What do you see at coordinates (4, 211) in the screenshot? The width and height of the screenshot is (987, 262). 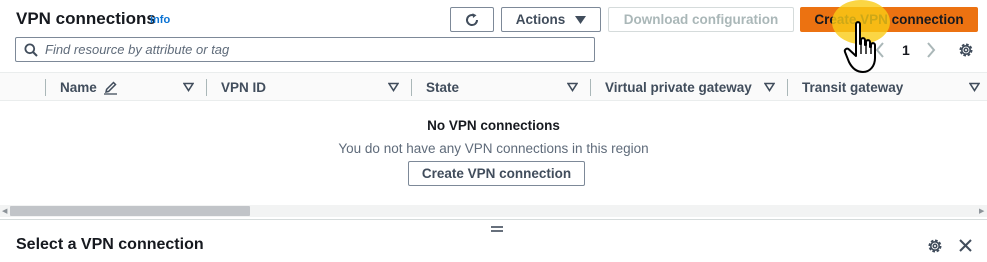 I see `scroll-left-icon: ◀` at bounding box center [4, 211].